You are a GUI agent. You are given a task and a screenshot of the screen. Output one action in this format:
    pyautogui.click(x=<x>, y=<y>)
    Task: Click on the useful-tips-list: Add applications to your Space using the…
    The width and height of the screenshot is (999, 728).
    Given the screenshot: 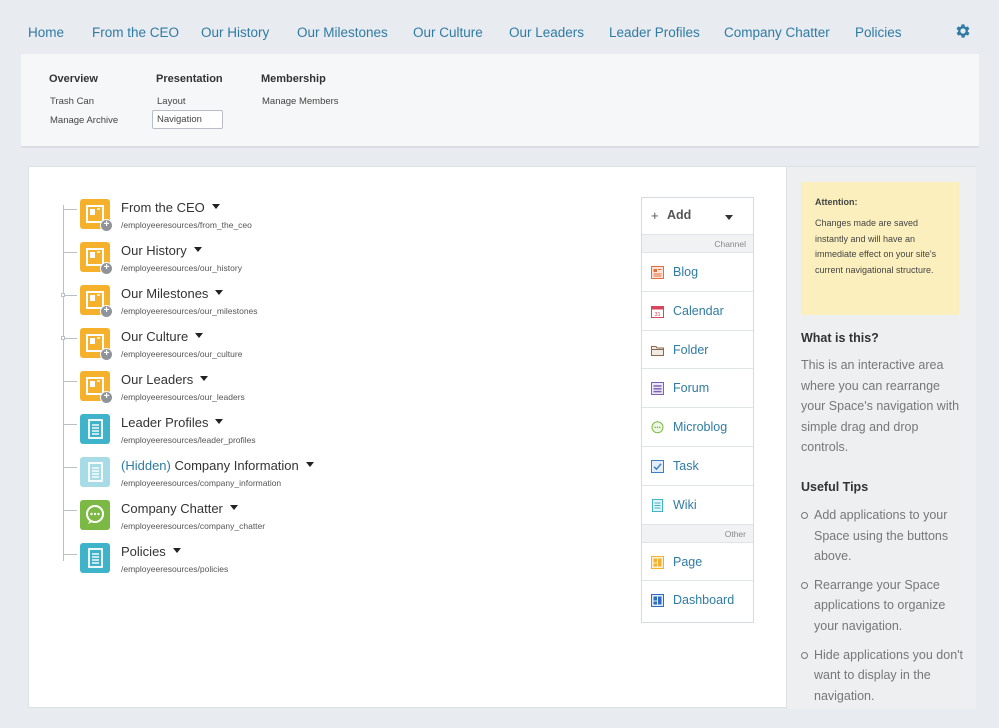 What is the action you would take?
    pyautogui.click(x=886, y=609)
    